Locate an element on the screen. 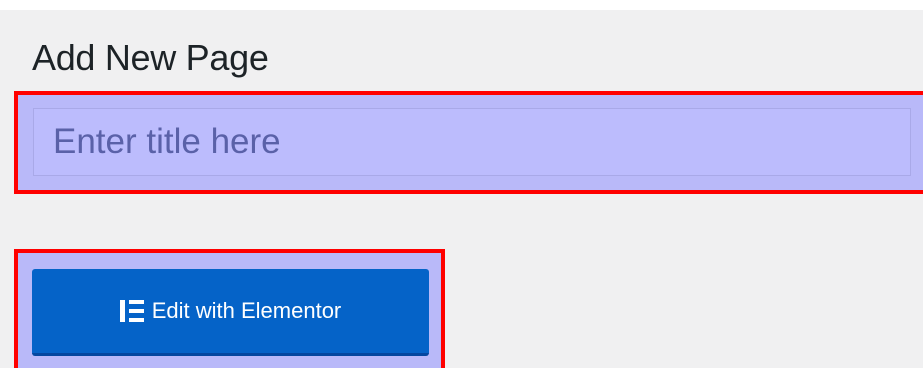 The image size is (923, 368). top-strip is located at coordinates (461, 5).